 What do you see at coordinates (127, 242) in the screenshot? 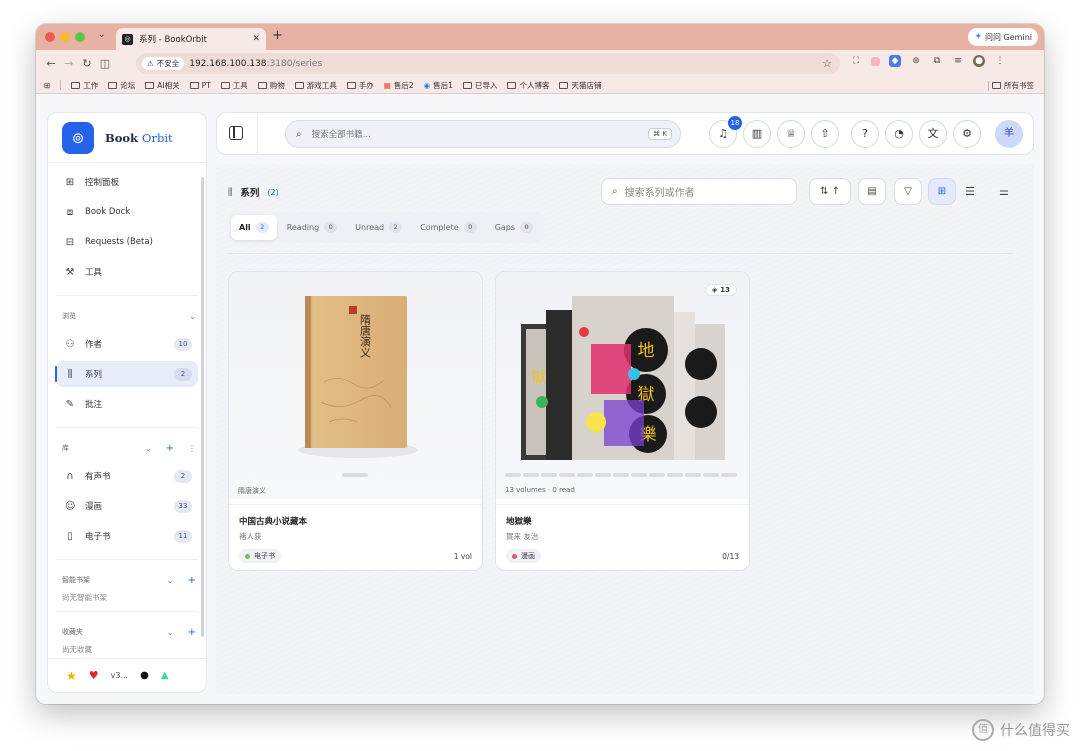
I see `sidebar-item-requests: ⊟ Requests (Beta)` at bounding box center [127, 242].